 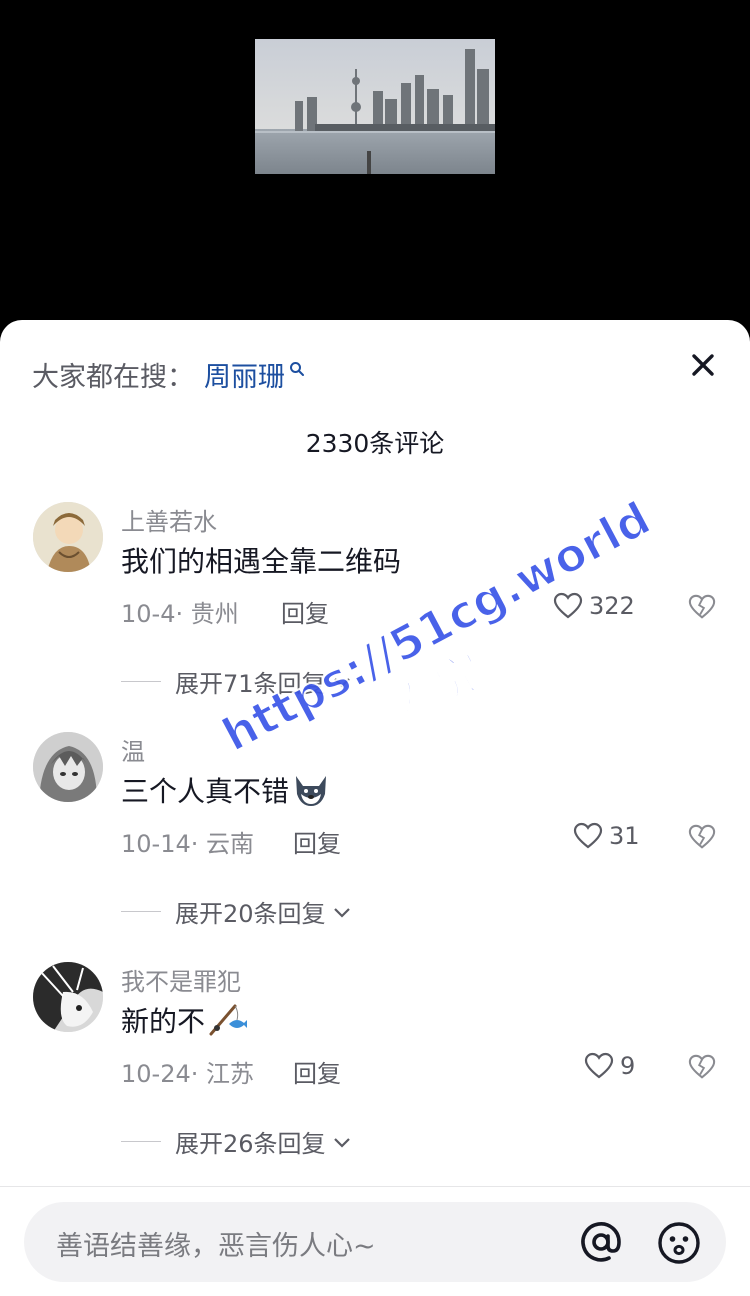 What do you see at coordinates (205, 791) in the screenshot?
I see `comment-text-content: 三个人真不错` at bounding box center [205, 791].